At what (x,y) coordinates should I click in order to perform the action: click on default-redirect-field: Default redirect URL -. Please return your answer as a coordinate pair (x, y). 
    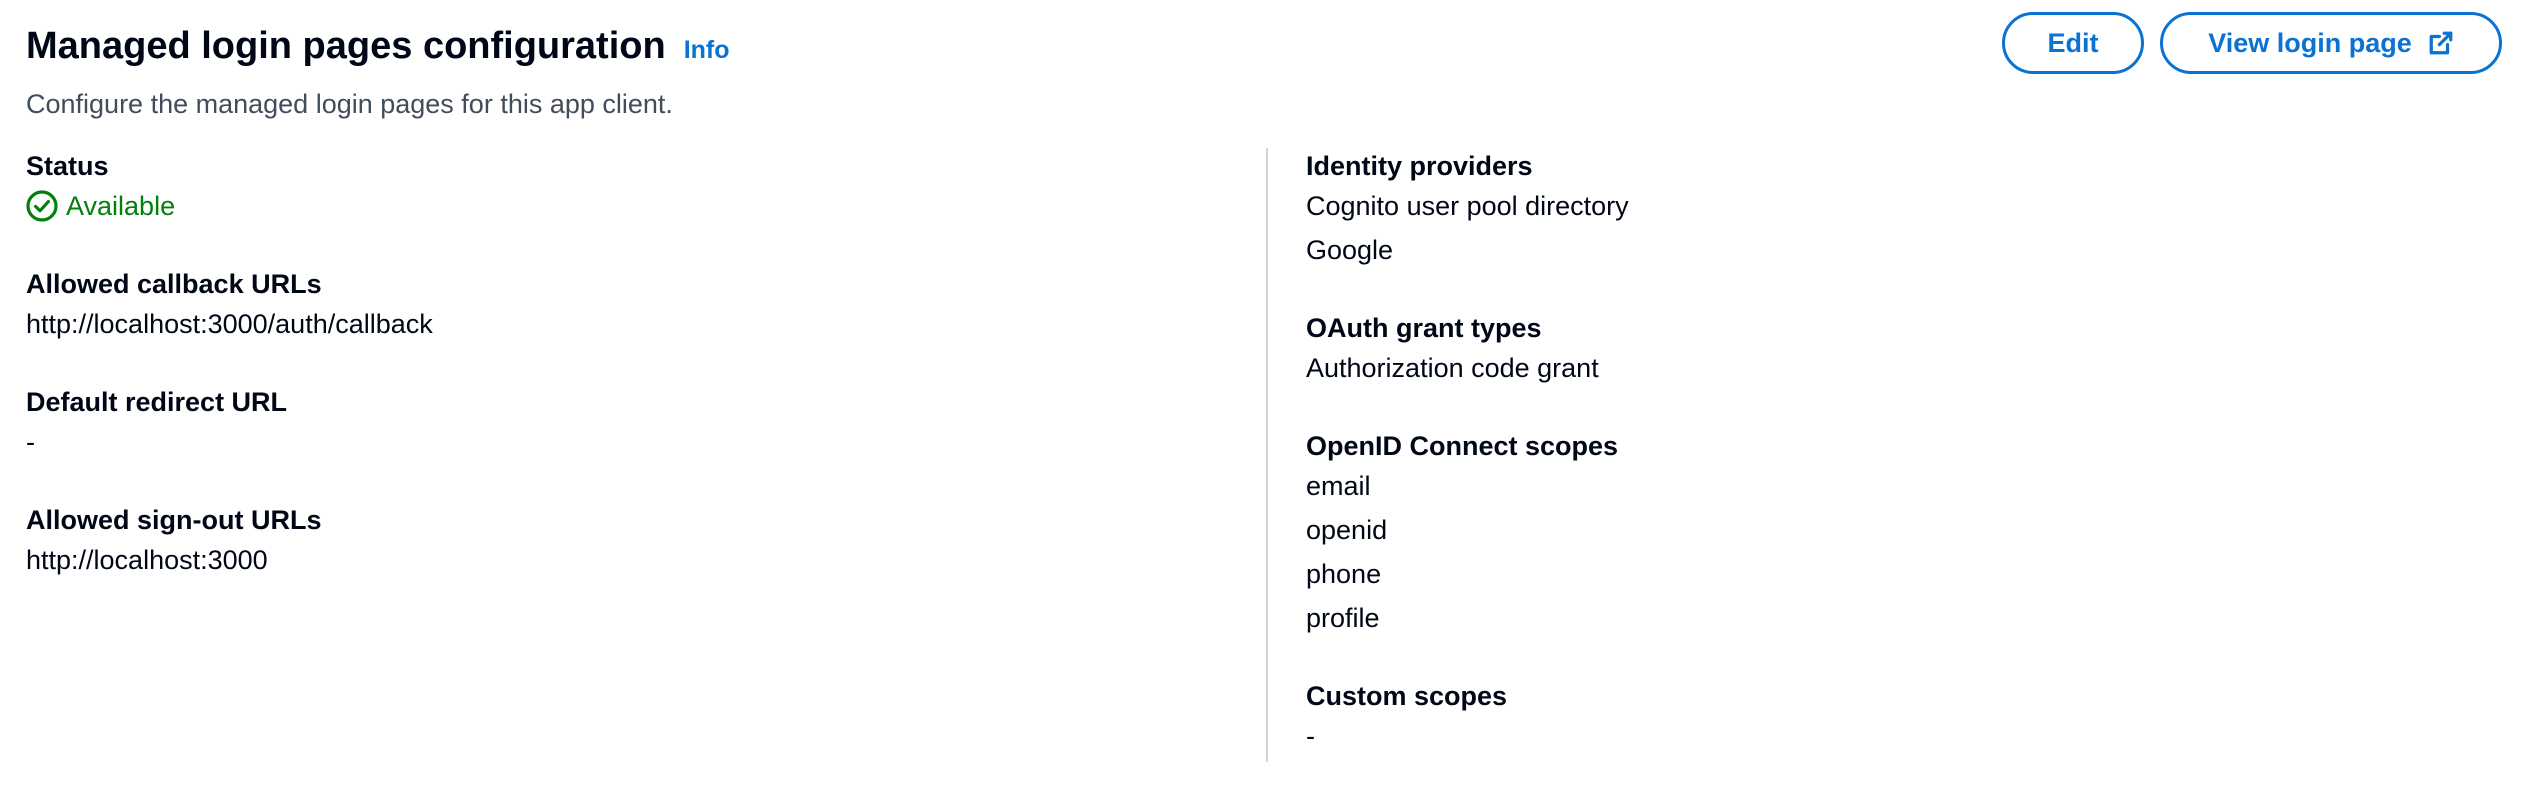
    Looking at the image, I should click on (626, 424).